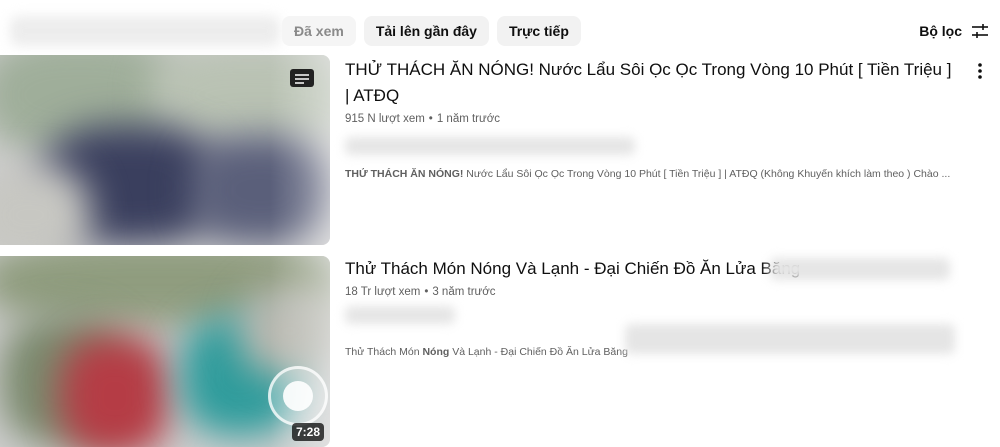 The image size is (1000, 447). What do you see at coordinates (436, 352) in the screenshot?
I see `description-highlight: Nóng` at bounding box center [436, 352].